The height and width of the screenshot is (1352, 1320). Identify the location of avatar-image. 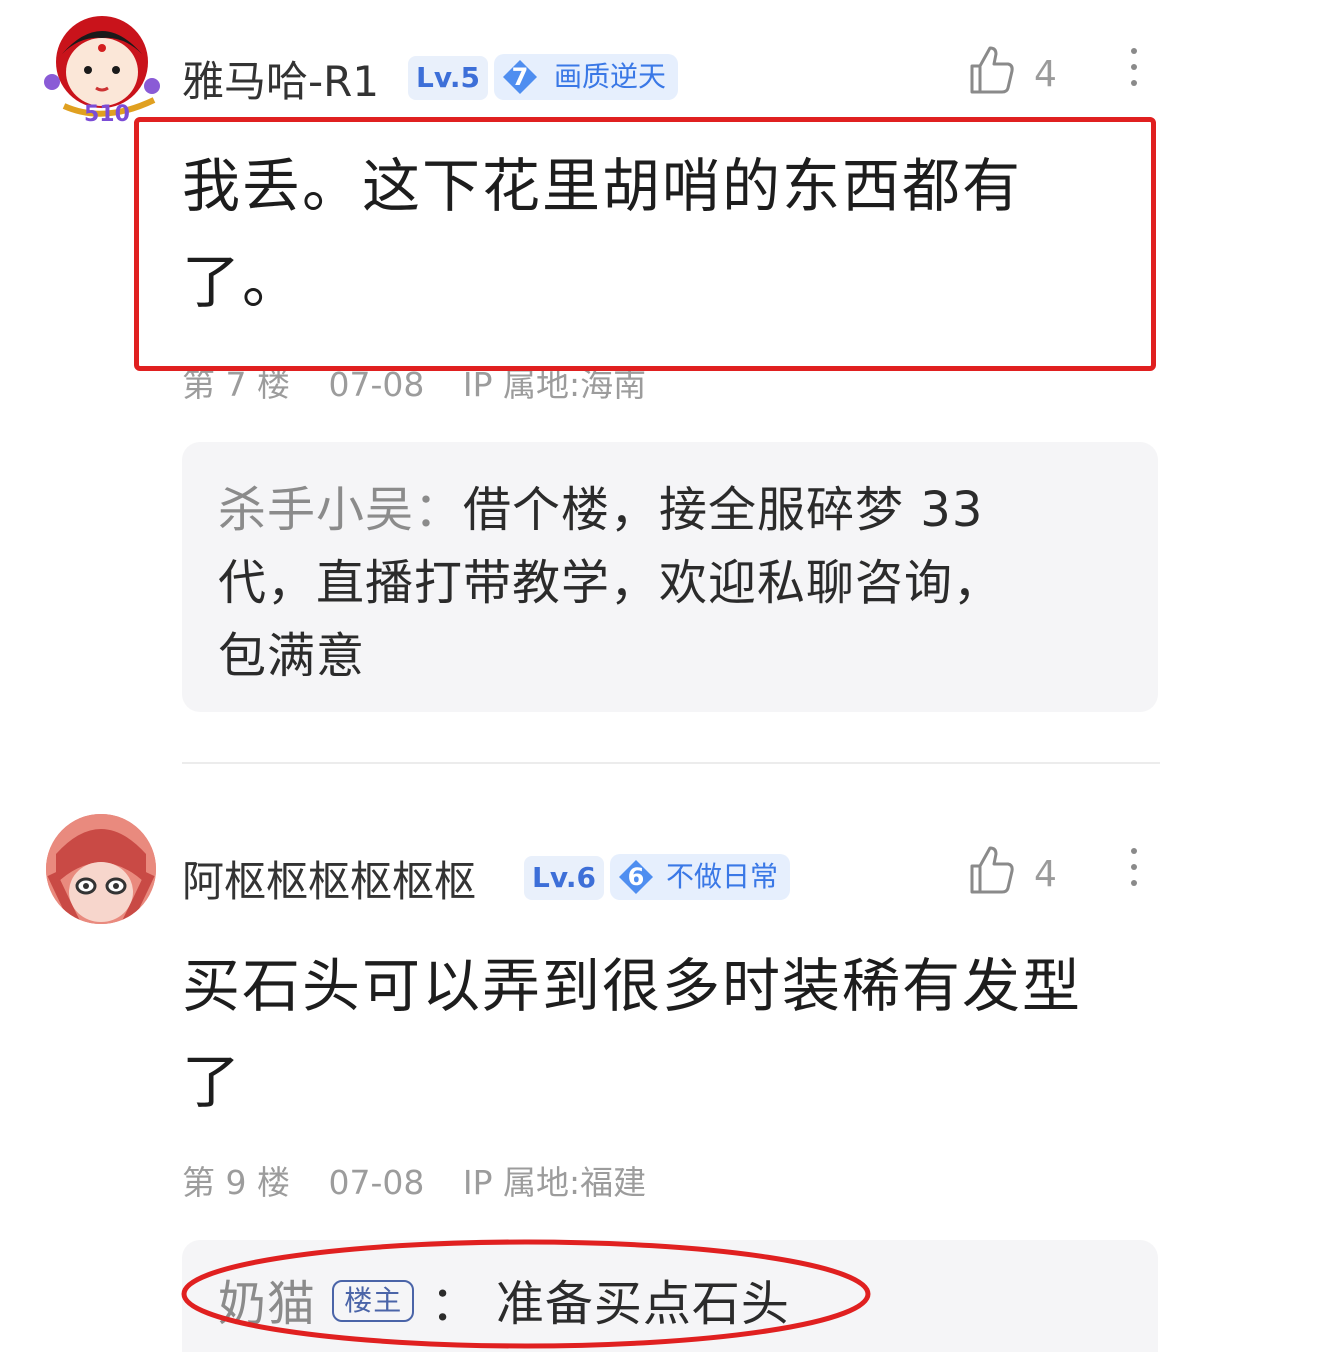
(101, 869).